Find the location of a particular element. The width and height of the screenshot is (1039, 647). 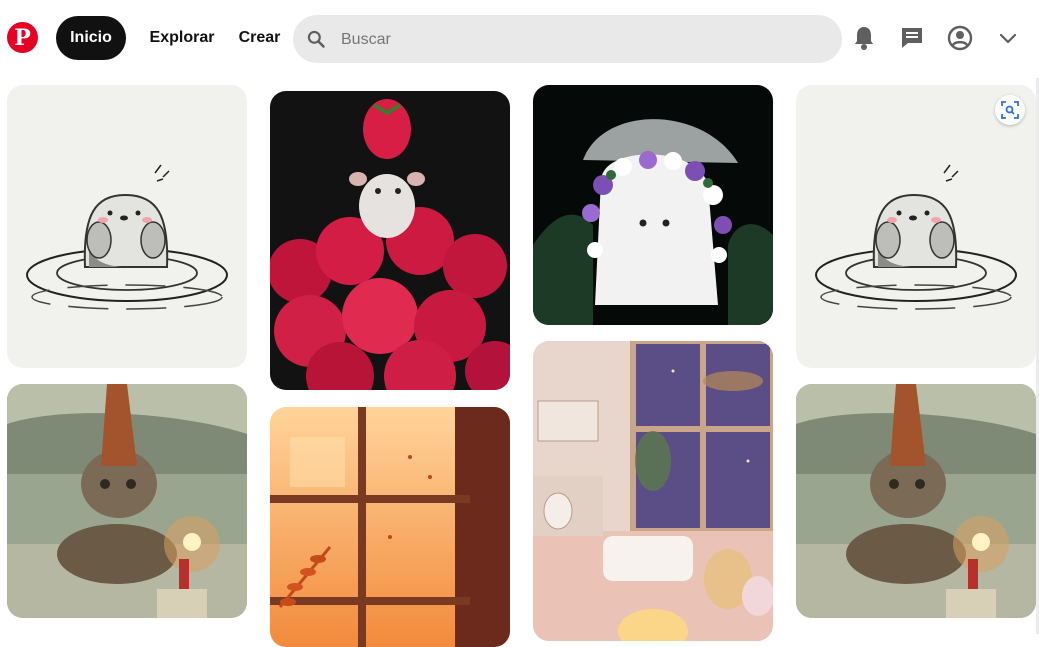

pin-otter-sketch is located at coordinates (127, 226).